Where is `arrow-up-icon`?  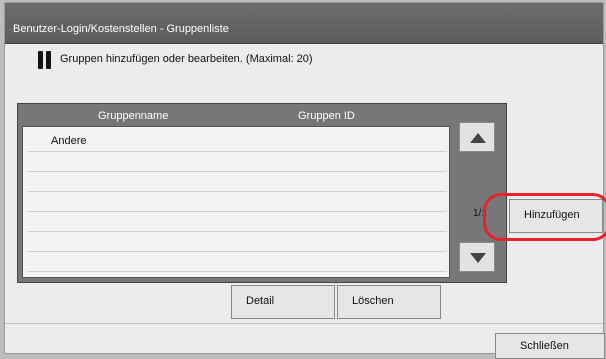 arrow-up-icon is located at coordinates (478, 138).